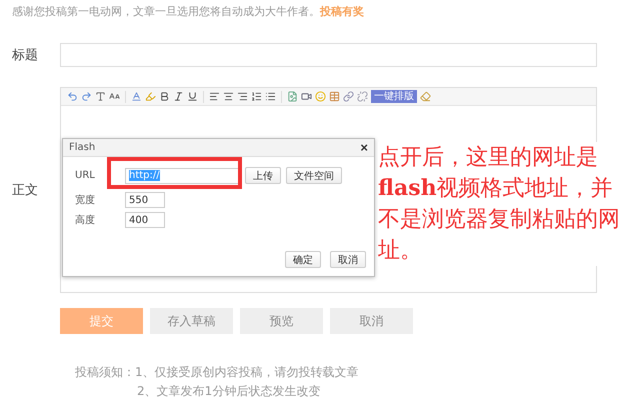 The width and height of the screenshot is (640, 415). Describe the element at coordinates (334, 96) in the screenshot. I see `table-icon` at that location.